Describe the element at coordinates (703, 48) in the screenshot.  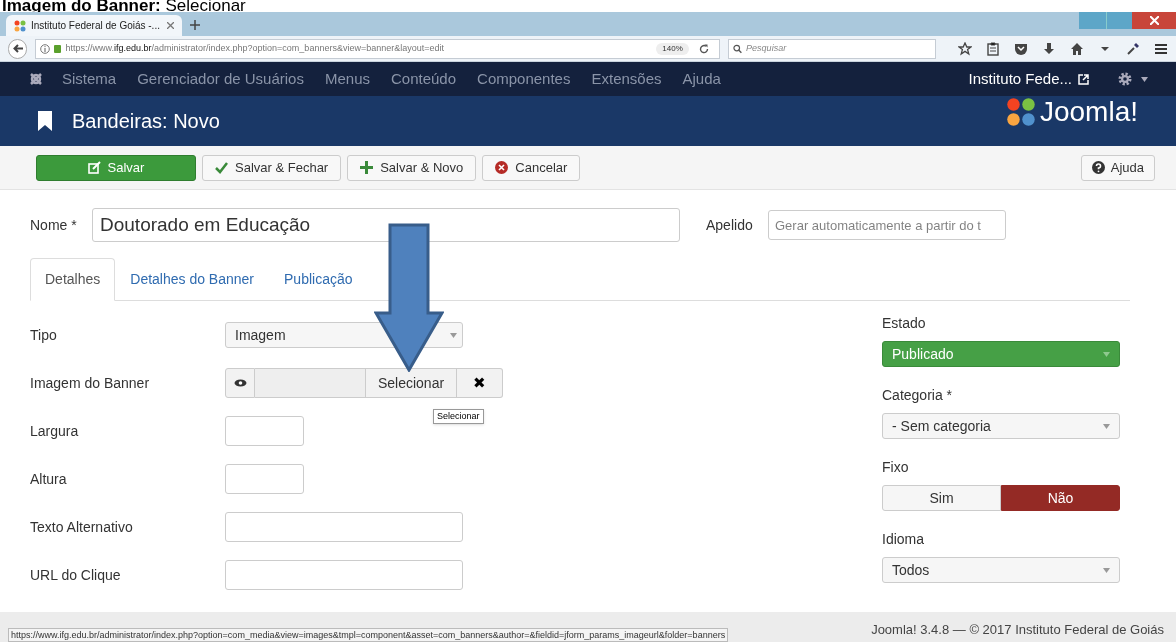
I see `reload-icon` at that location.